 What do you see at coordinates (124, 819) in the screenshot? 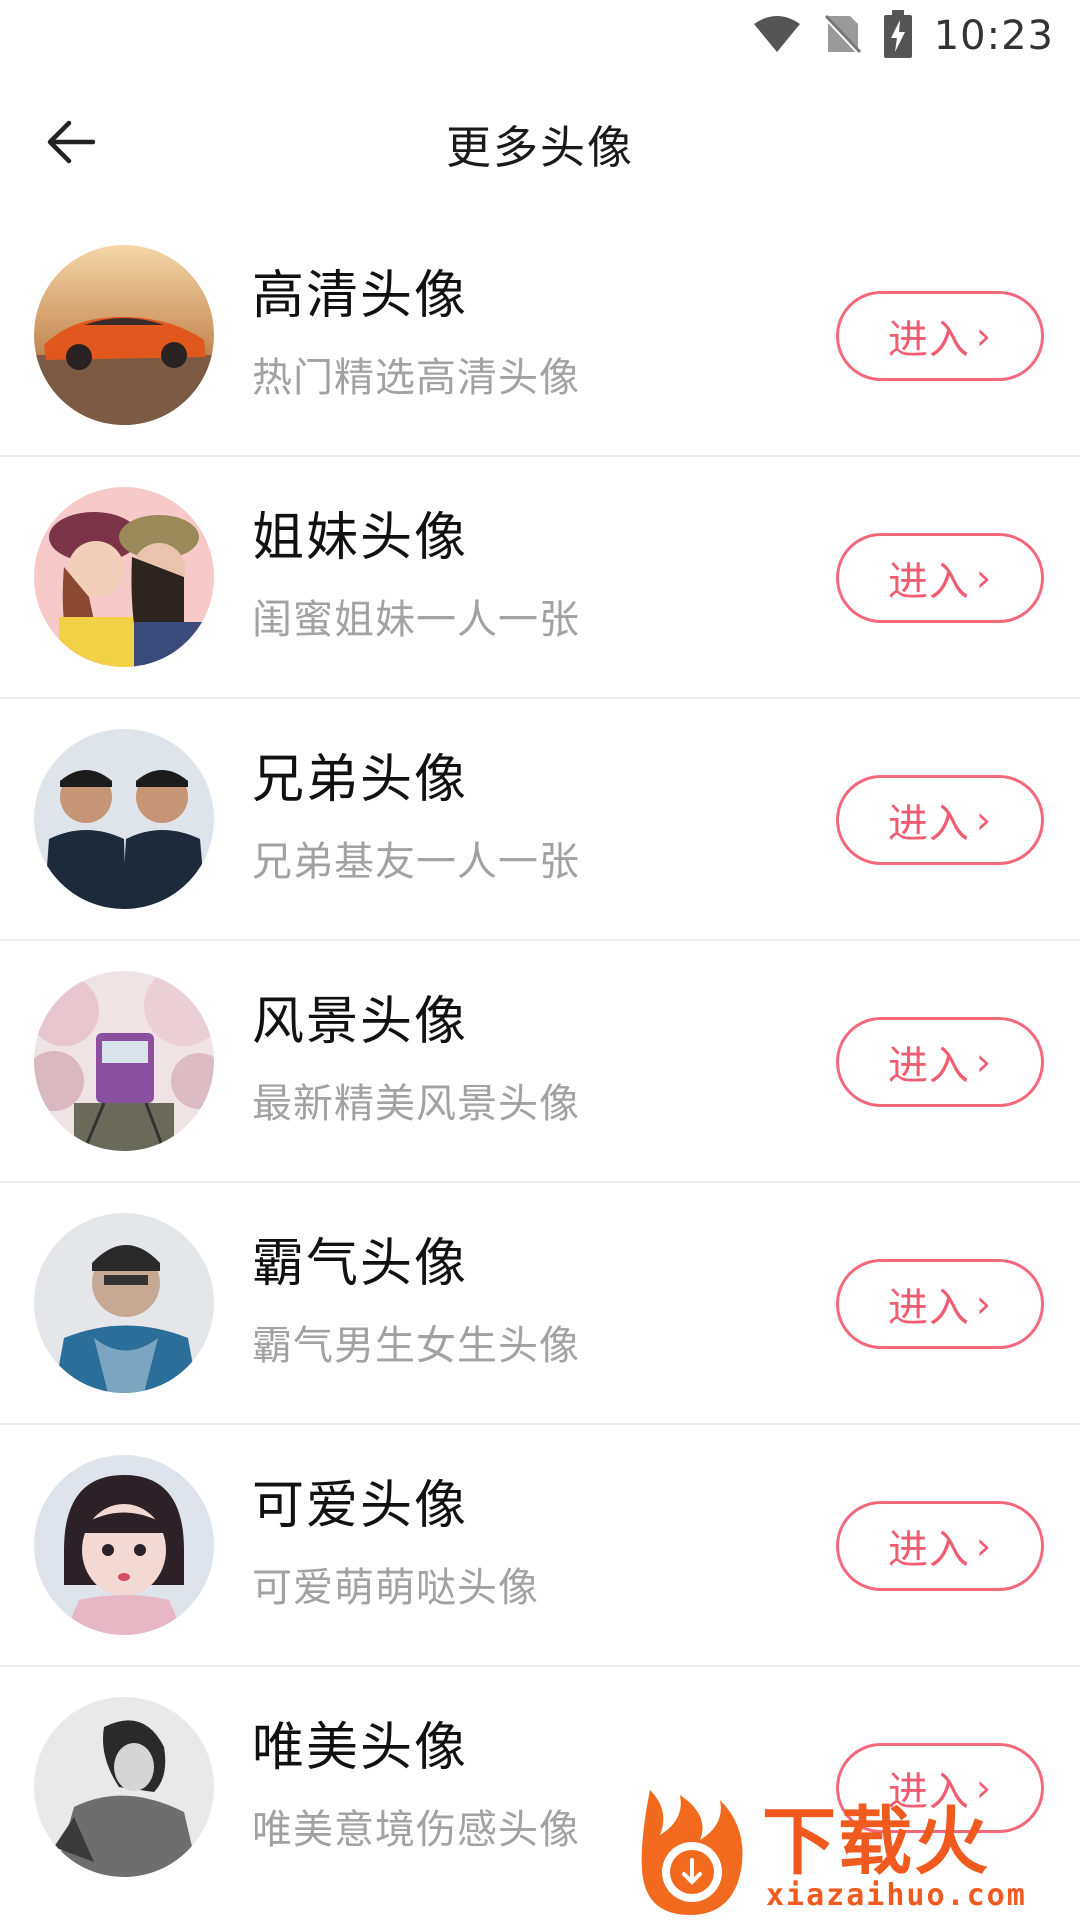
I see `thumbnail-two-men` at bounding box center [124, 819].